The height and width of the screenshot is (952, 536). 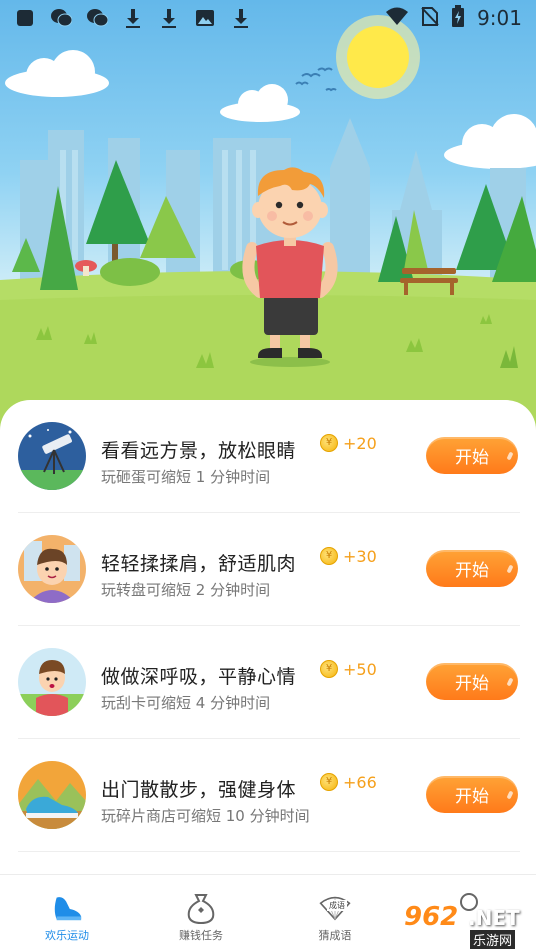 What do you see at coordinates (199, 451) in the screenshot?
I see `task-title: 看看远方景，放松眼睛` at bounding box center [199, 451].